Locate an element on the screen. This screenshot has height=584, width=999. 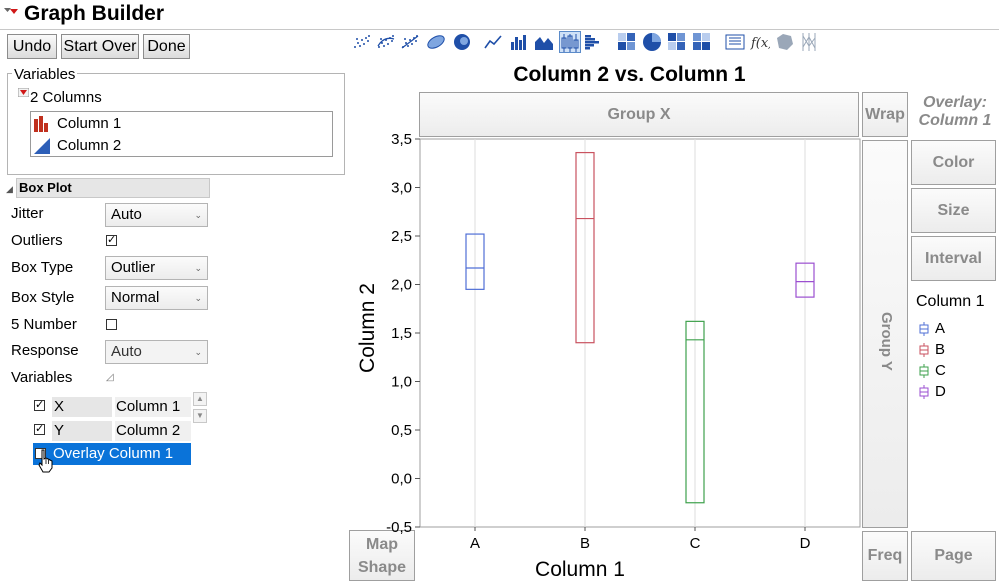
overlay-zone: Overlay: Column 1 is located at coordinates (955, 116).